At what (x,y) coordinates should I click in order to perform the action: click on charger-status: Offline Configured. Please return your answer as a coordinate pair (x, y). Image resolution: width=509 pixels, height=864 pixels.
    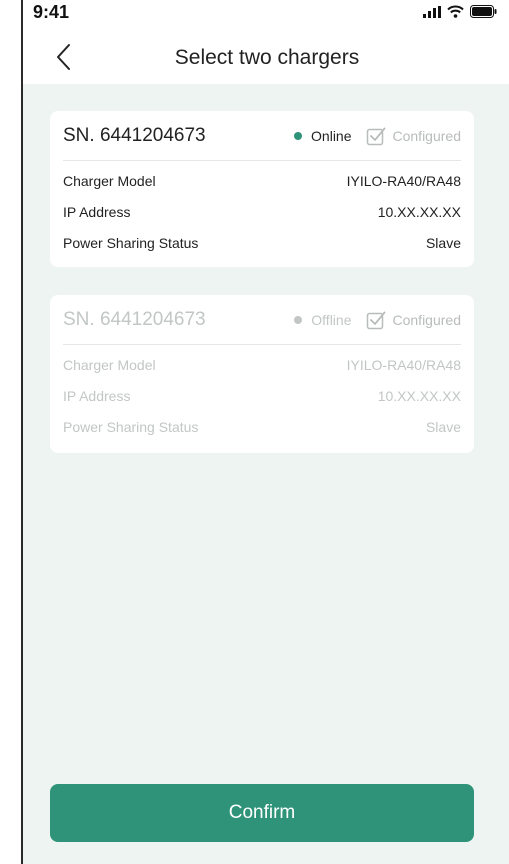
    Looking at the image, I should click on (377, 320).